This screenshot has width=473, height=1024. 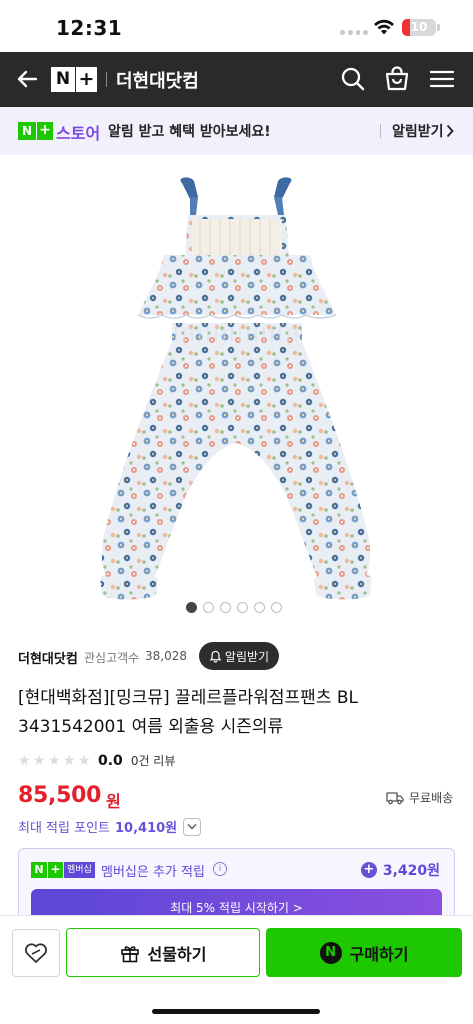 I want to click on info-icon: i, so click(x=220, y=869).